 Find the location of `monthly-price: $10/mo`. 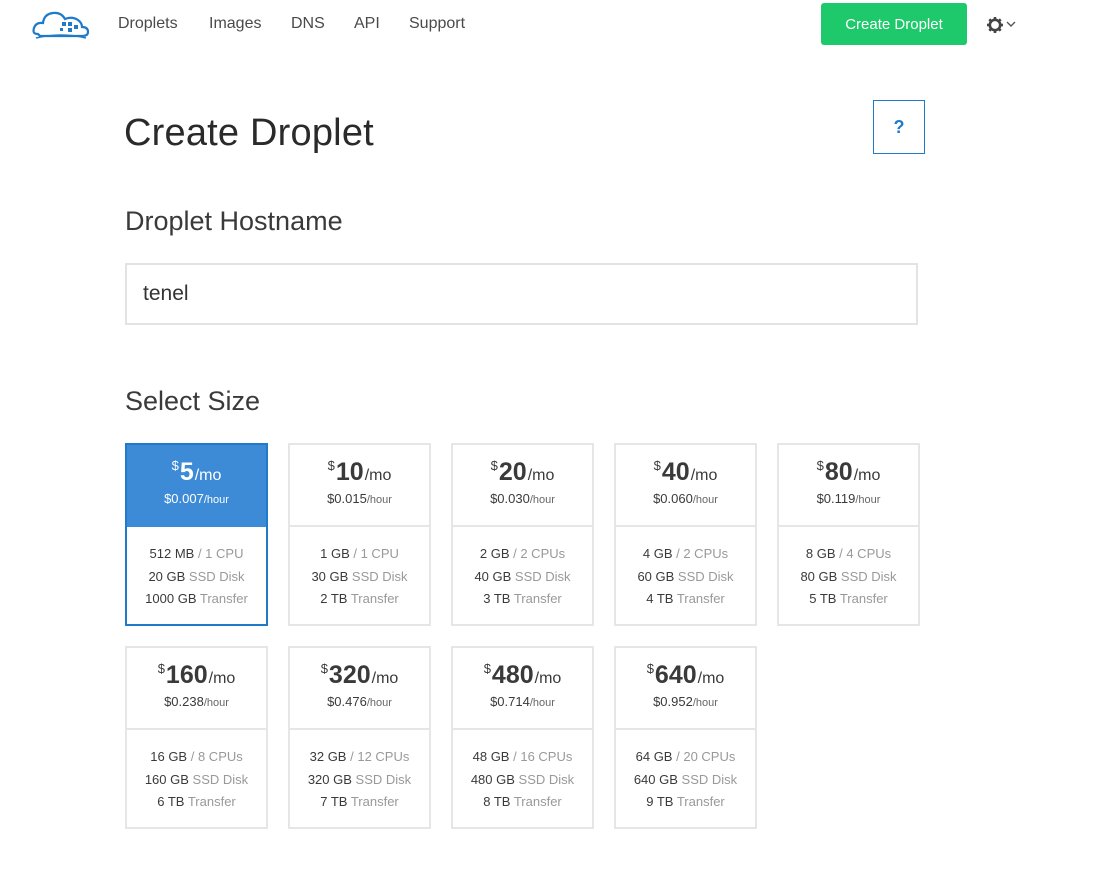

monthly-price: $10/mo is located at coordinates (359, 472).